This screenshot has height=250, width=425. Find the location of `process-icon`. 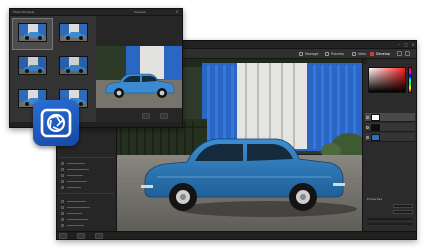

process-icon is located at coordinates (327, 54).